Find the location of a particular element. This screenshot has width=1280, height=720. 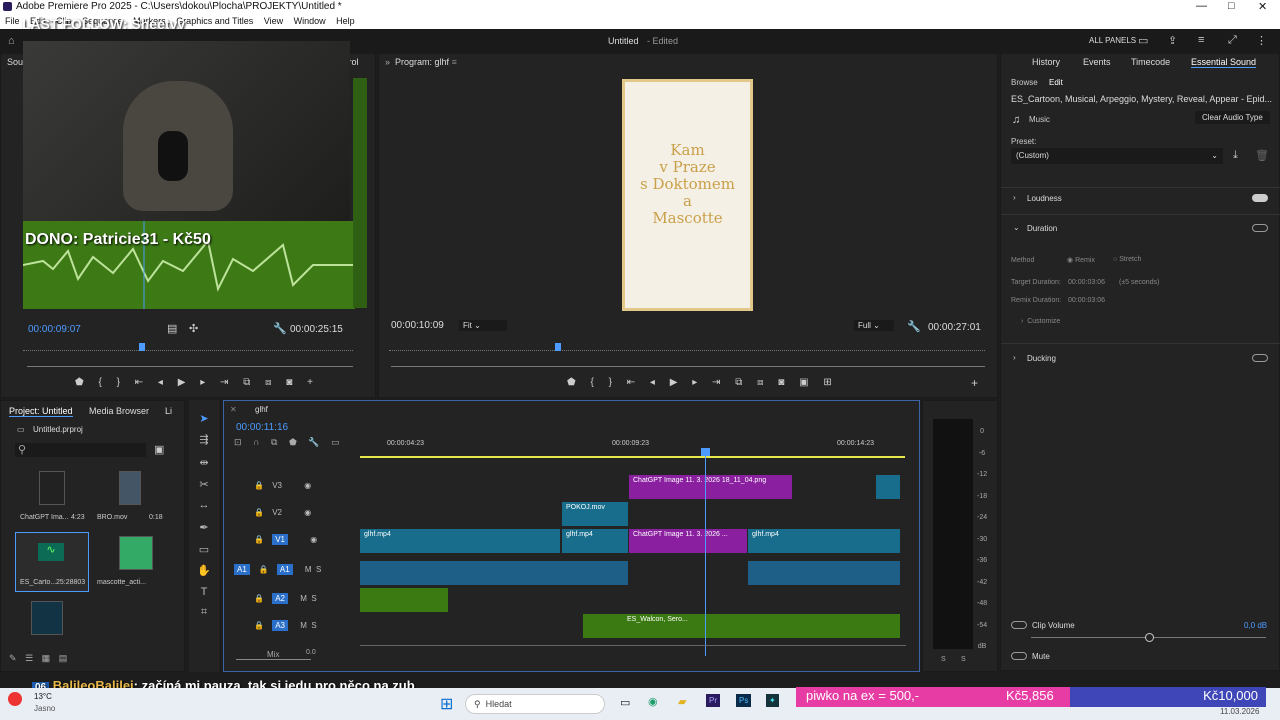

save-preset-icon: ⤓ is located at coordinates (1235, 155).